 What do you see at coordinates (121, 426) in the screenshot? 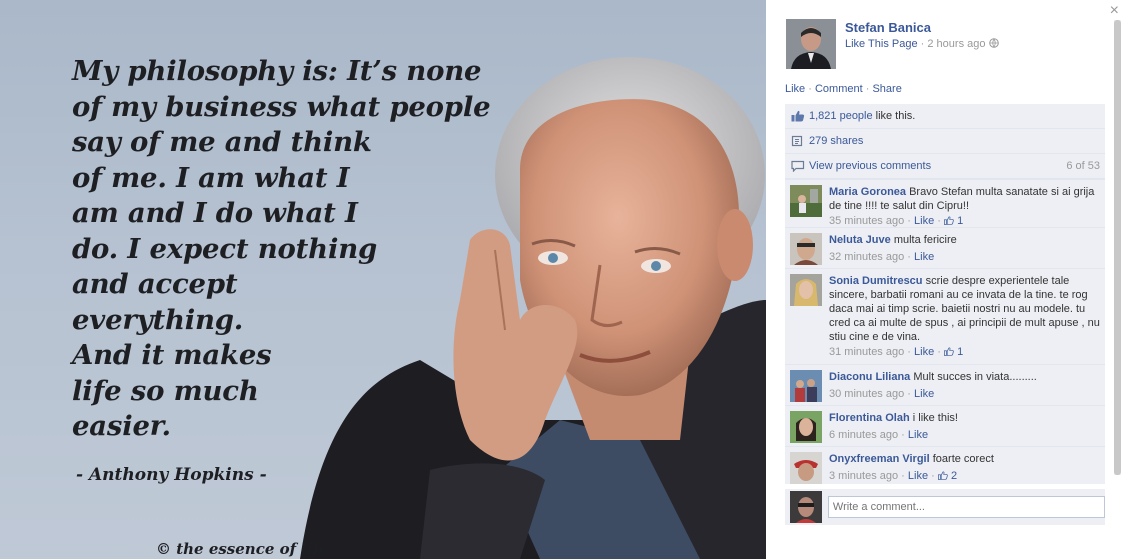
I see `quote-line: easier.` at bounding box center [121, 426].